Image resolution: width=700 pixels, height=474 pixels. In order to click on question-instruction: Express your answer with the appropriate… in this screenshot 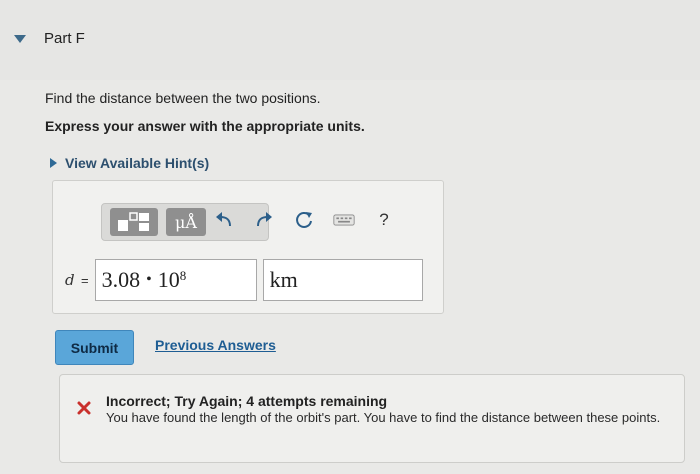, I will do `click(205, 126)`.